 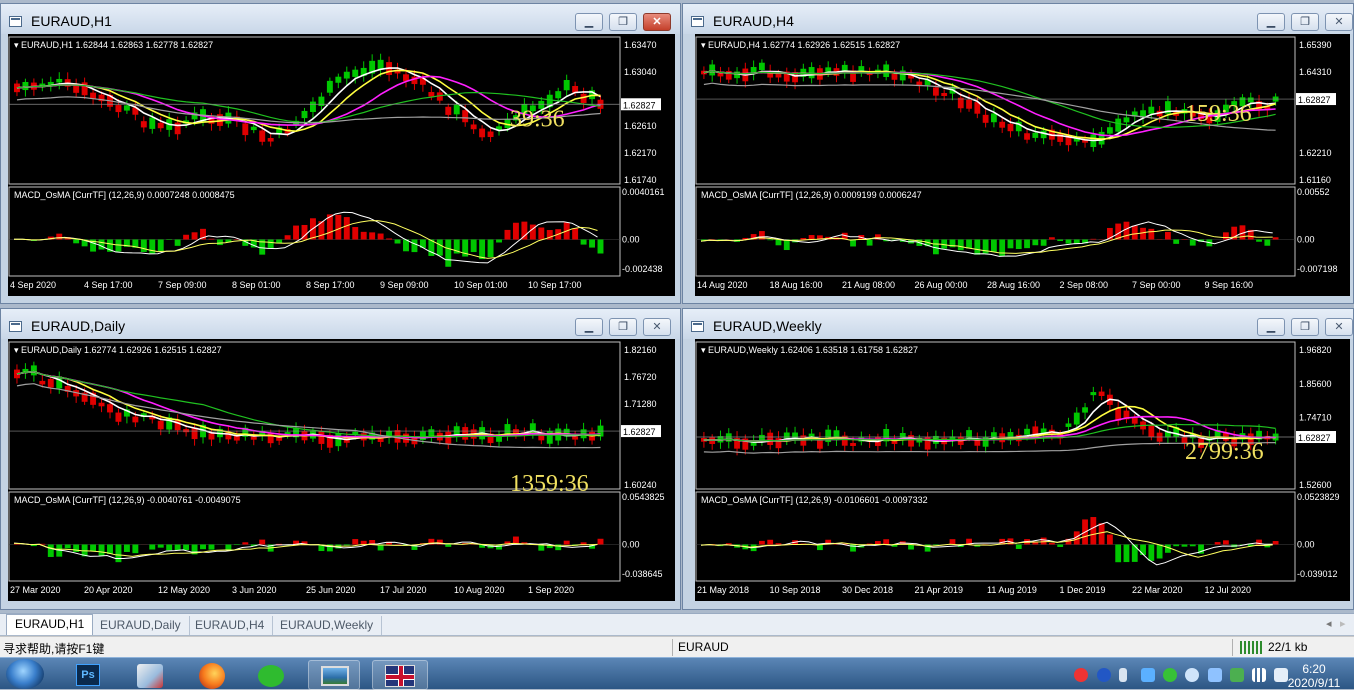 I want to click on time-tick-label: 3 Jun 2020, so click(x=254, y=590).